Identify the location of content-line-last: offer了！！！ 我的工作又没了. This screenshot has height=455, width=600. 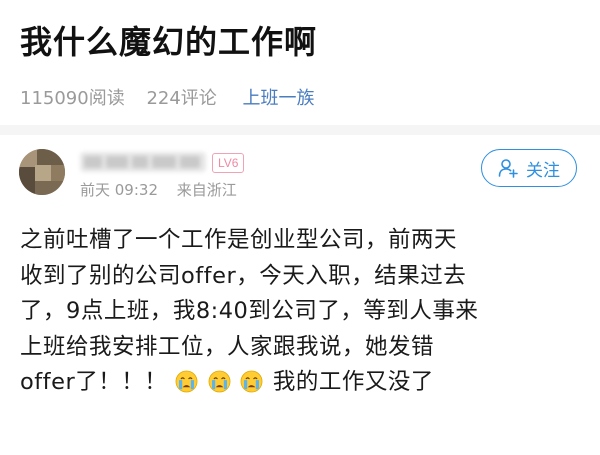
(303, 383).